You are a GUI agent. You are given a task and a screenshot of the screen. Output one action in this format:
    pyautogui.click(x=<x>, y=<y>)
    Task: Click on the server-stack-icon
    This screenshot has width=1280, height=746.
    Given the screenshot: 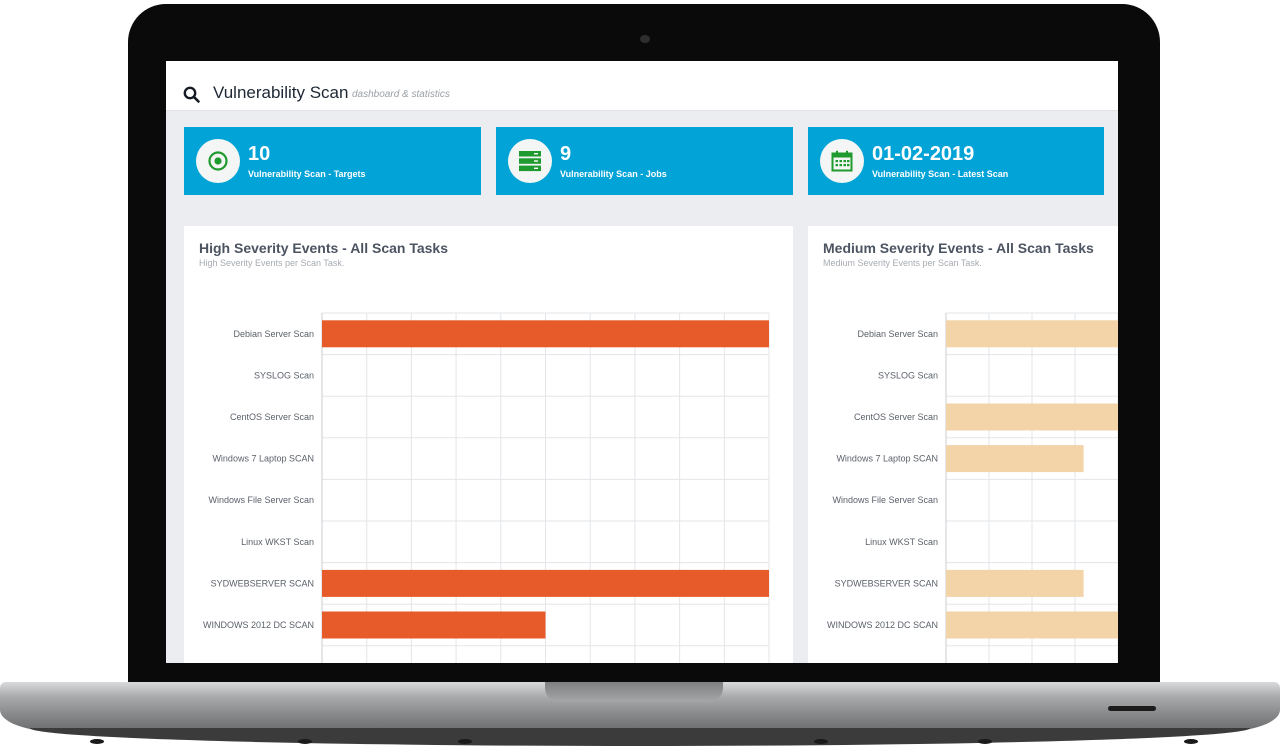 What is the action you would take?
    pyautogui.click(x=530, y=161)
    